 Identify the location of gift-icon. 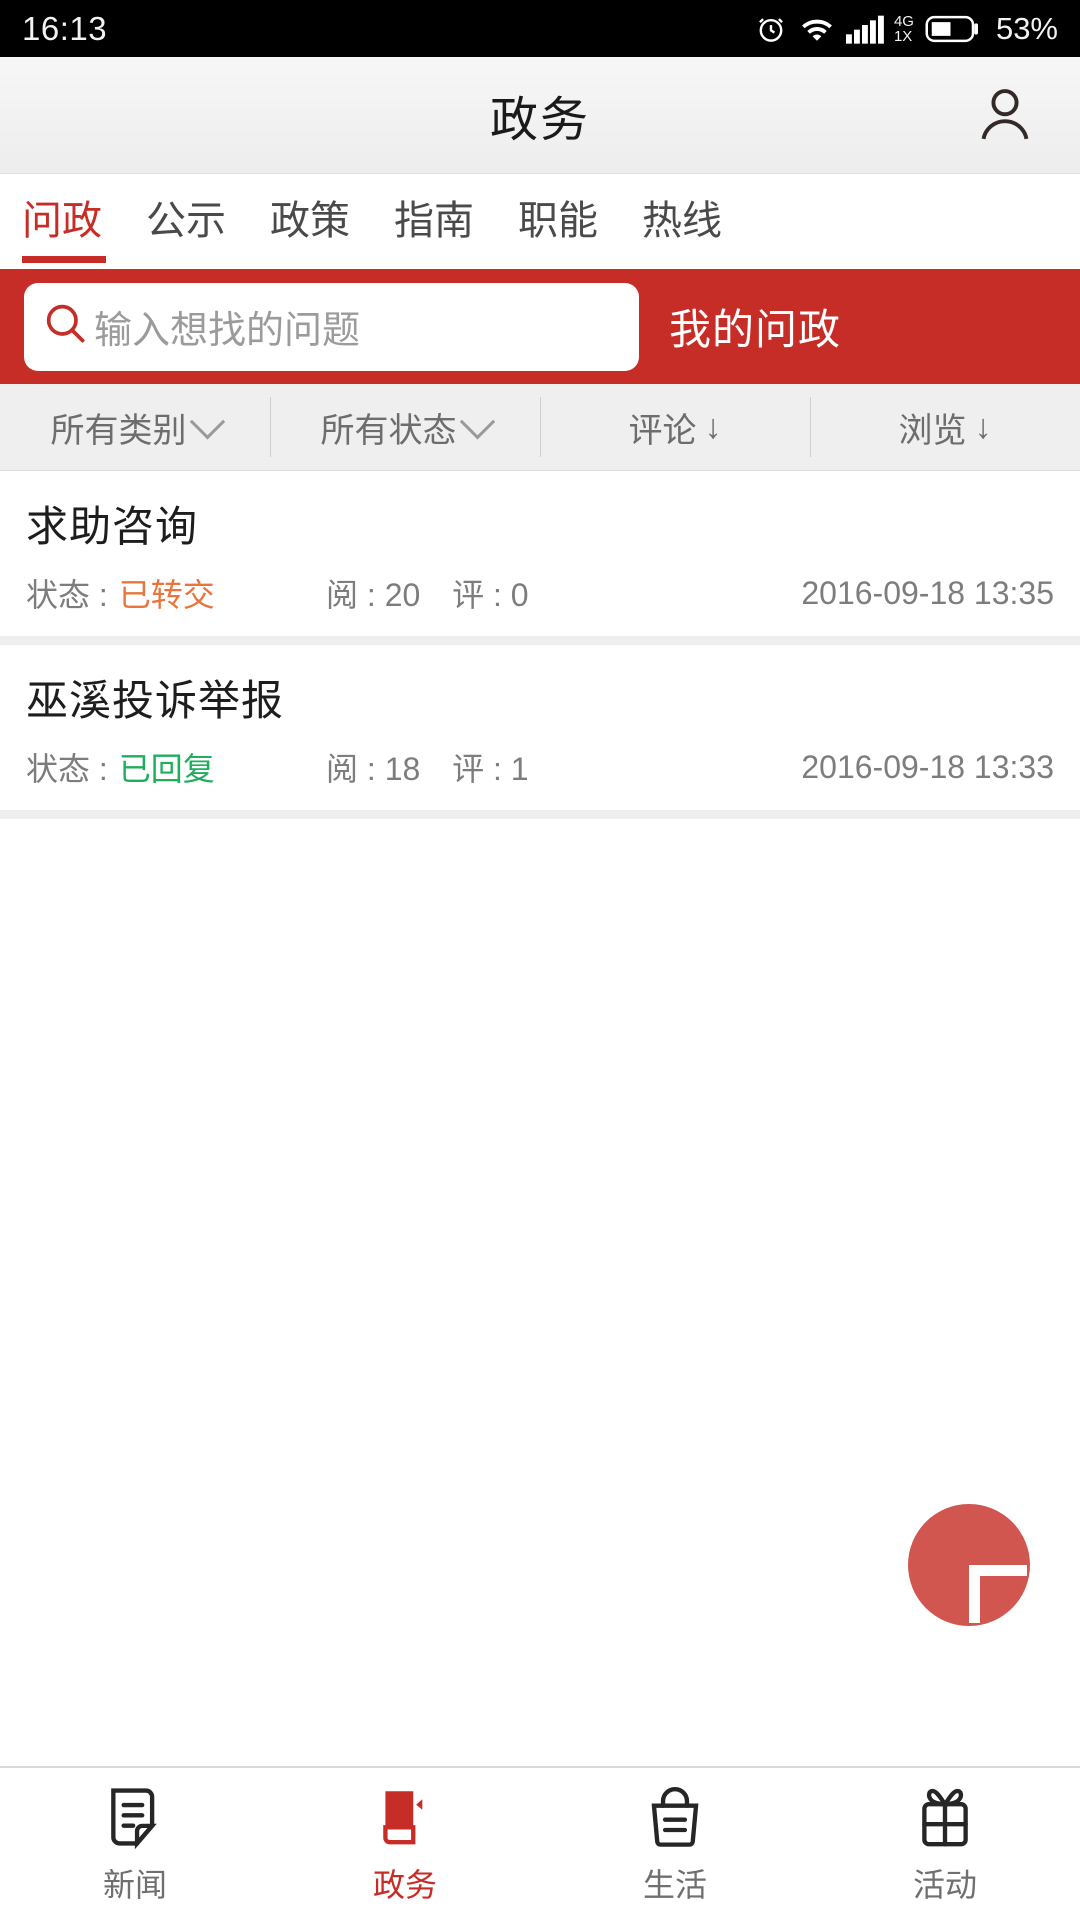
(945, 1817).